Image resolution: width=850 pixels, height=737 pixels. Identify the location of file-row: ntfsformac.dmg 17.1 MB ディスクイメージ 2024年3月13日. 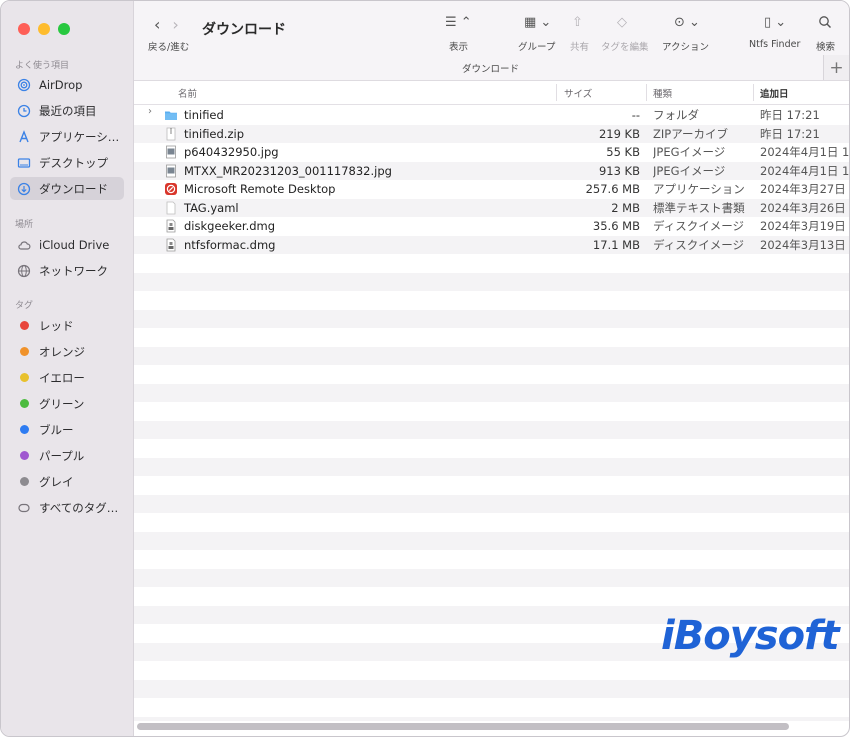
(491, 244).